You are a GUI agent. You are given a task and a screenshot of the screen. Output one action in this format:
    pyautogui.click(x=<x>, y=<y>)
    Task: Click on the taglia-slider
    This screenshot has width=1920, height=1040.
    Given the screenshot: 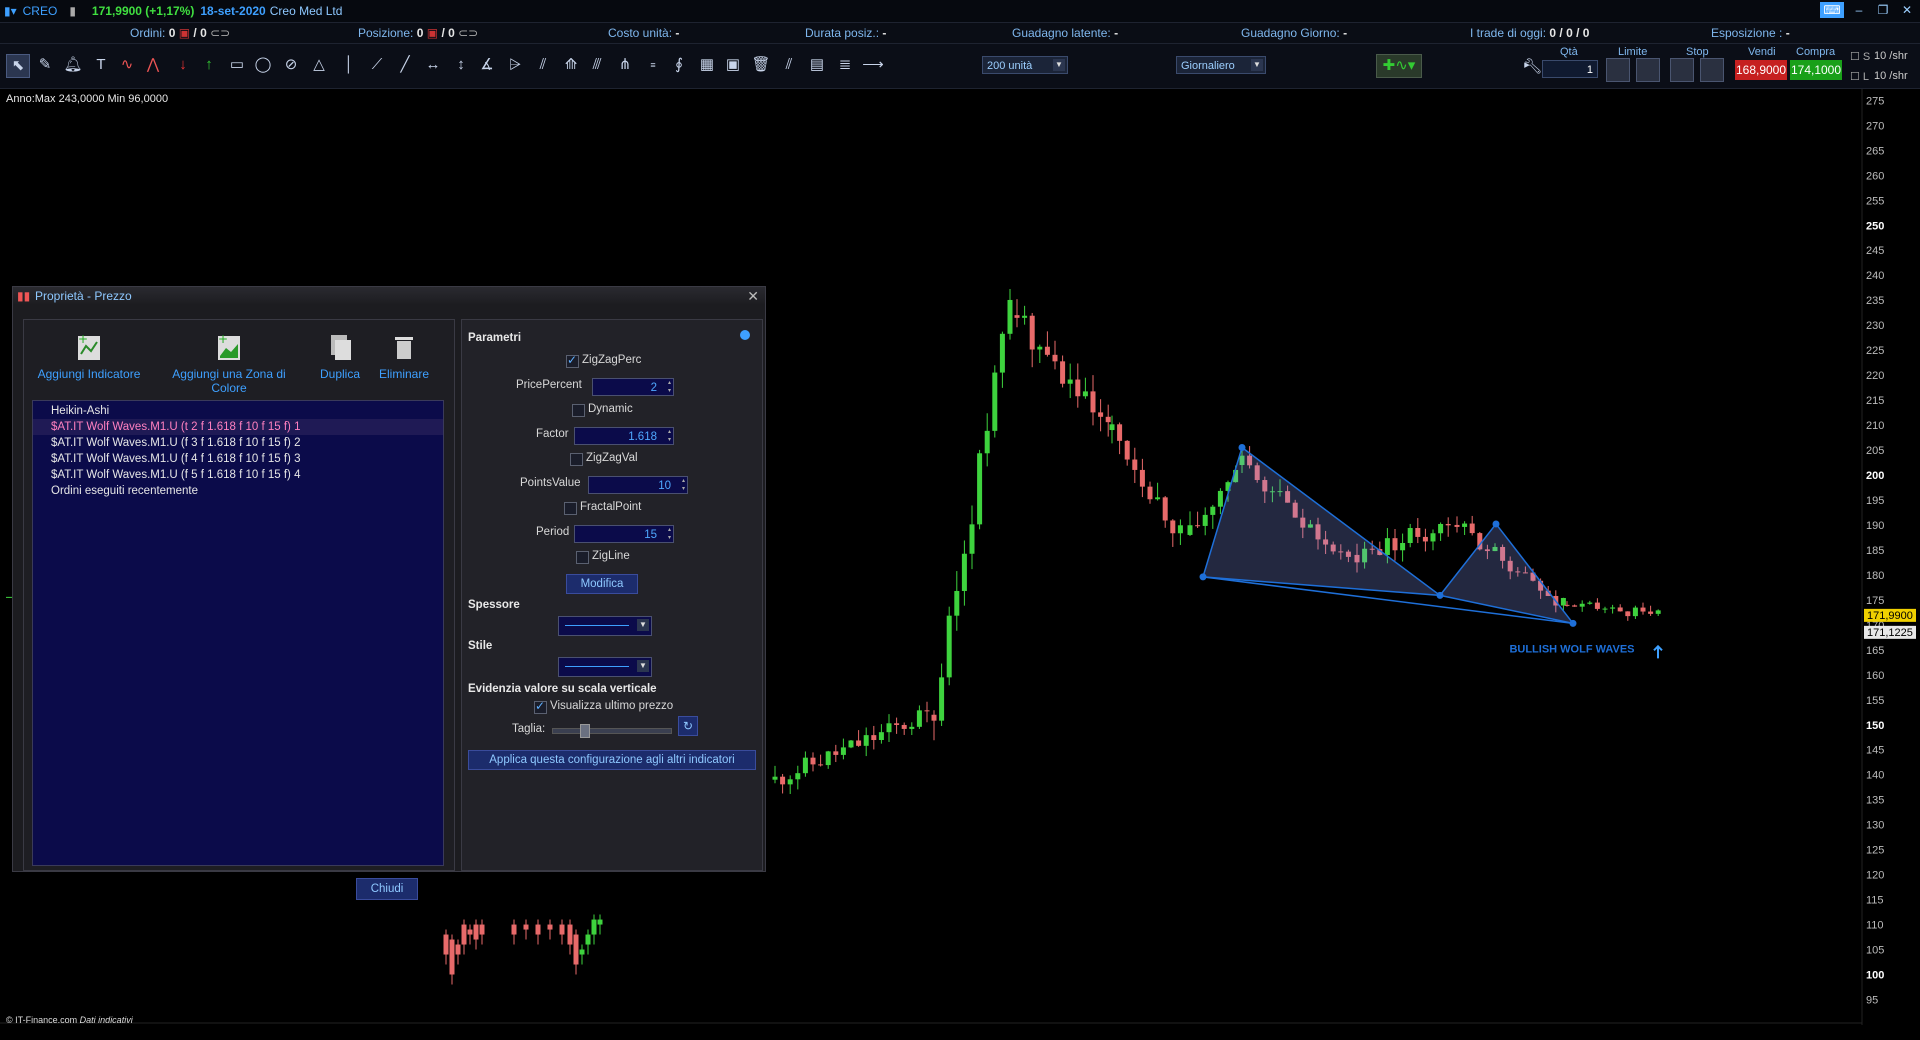 What is the action you would take?
    pyautogui.click(x=612, y=731)
    